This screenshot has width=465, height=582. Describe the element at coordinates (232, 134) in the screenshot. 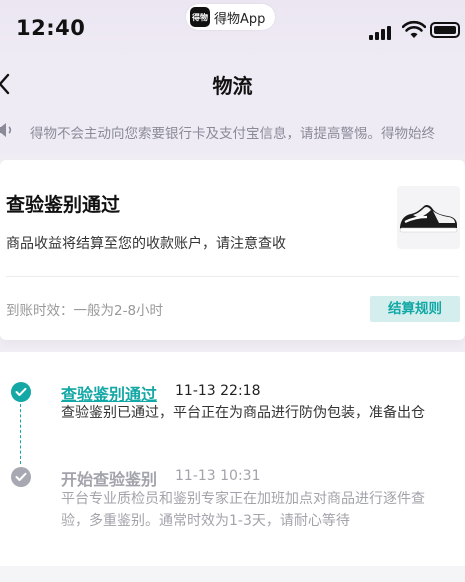

I see `notice-text: 得物不会主动向您索要银行卡及支付宝信息，请提高警惕。得物始终` at that location.